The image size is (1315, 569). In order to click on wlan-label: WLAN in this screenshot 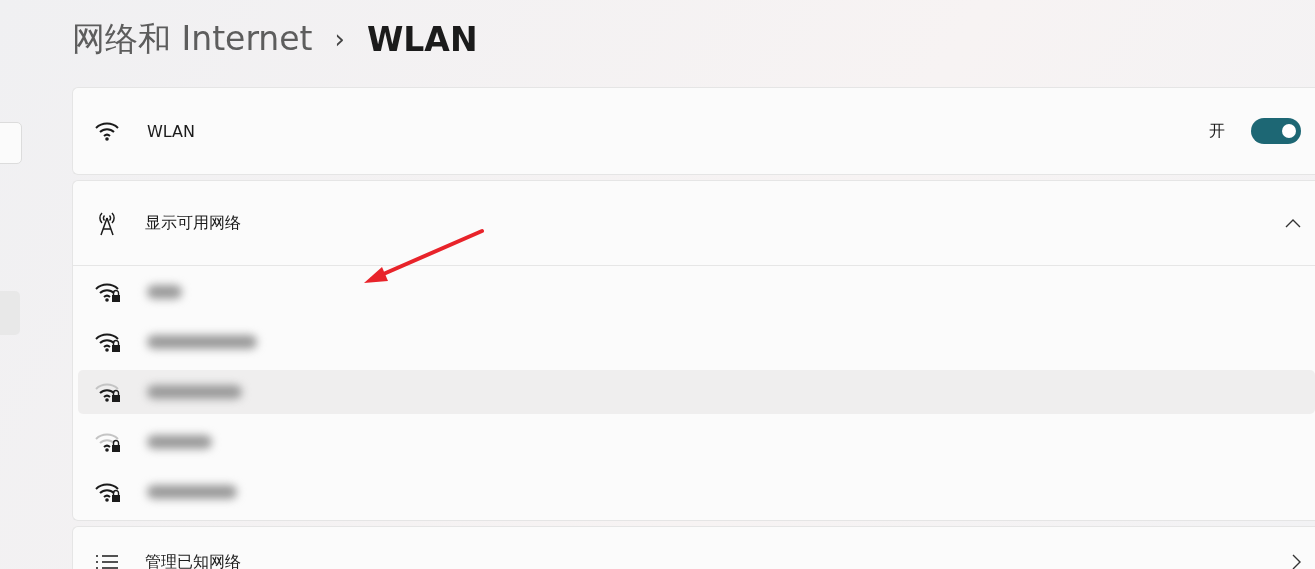, I will do `click(171, 131)`.